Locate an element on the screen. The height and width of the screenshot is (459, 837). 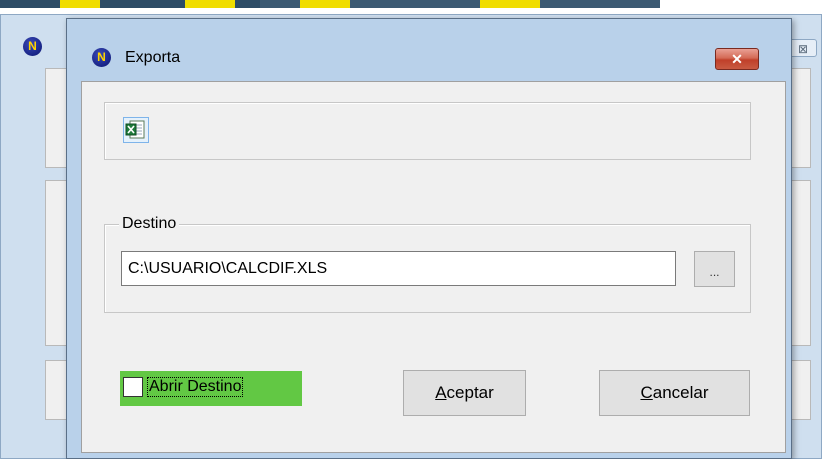
cancel-mnemonic: C is located at coordinates (646, 392).